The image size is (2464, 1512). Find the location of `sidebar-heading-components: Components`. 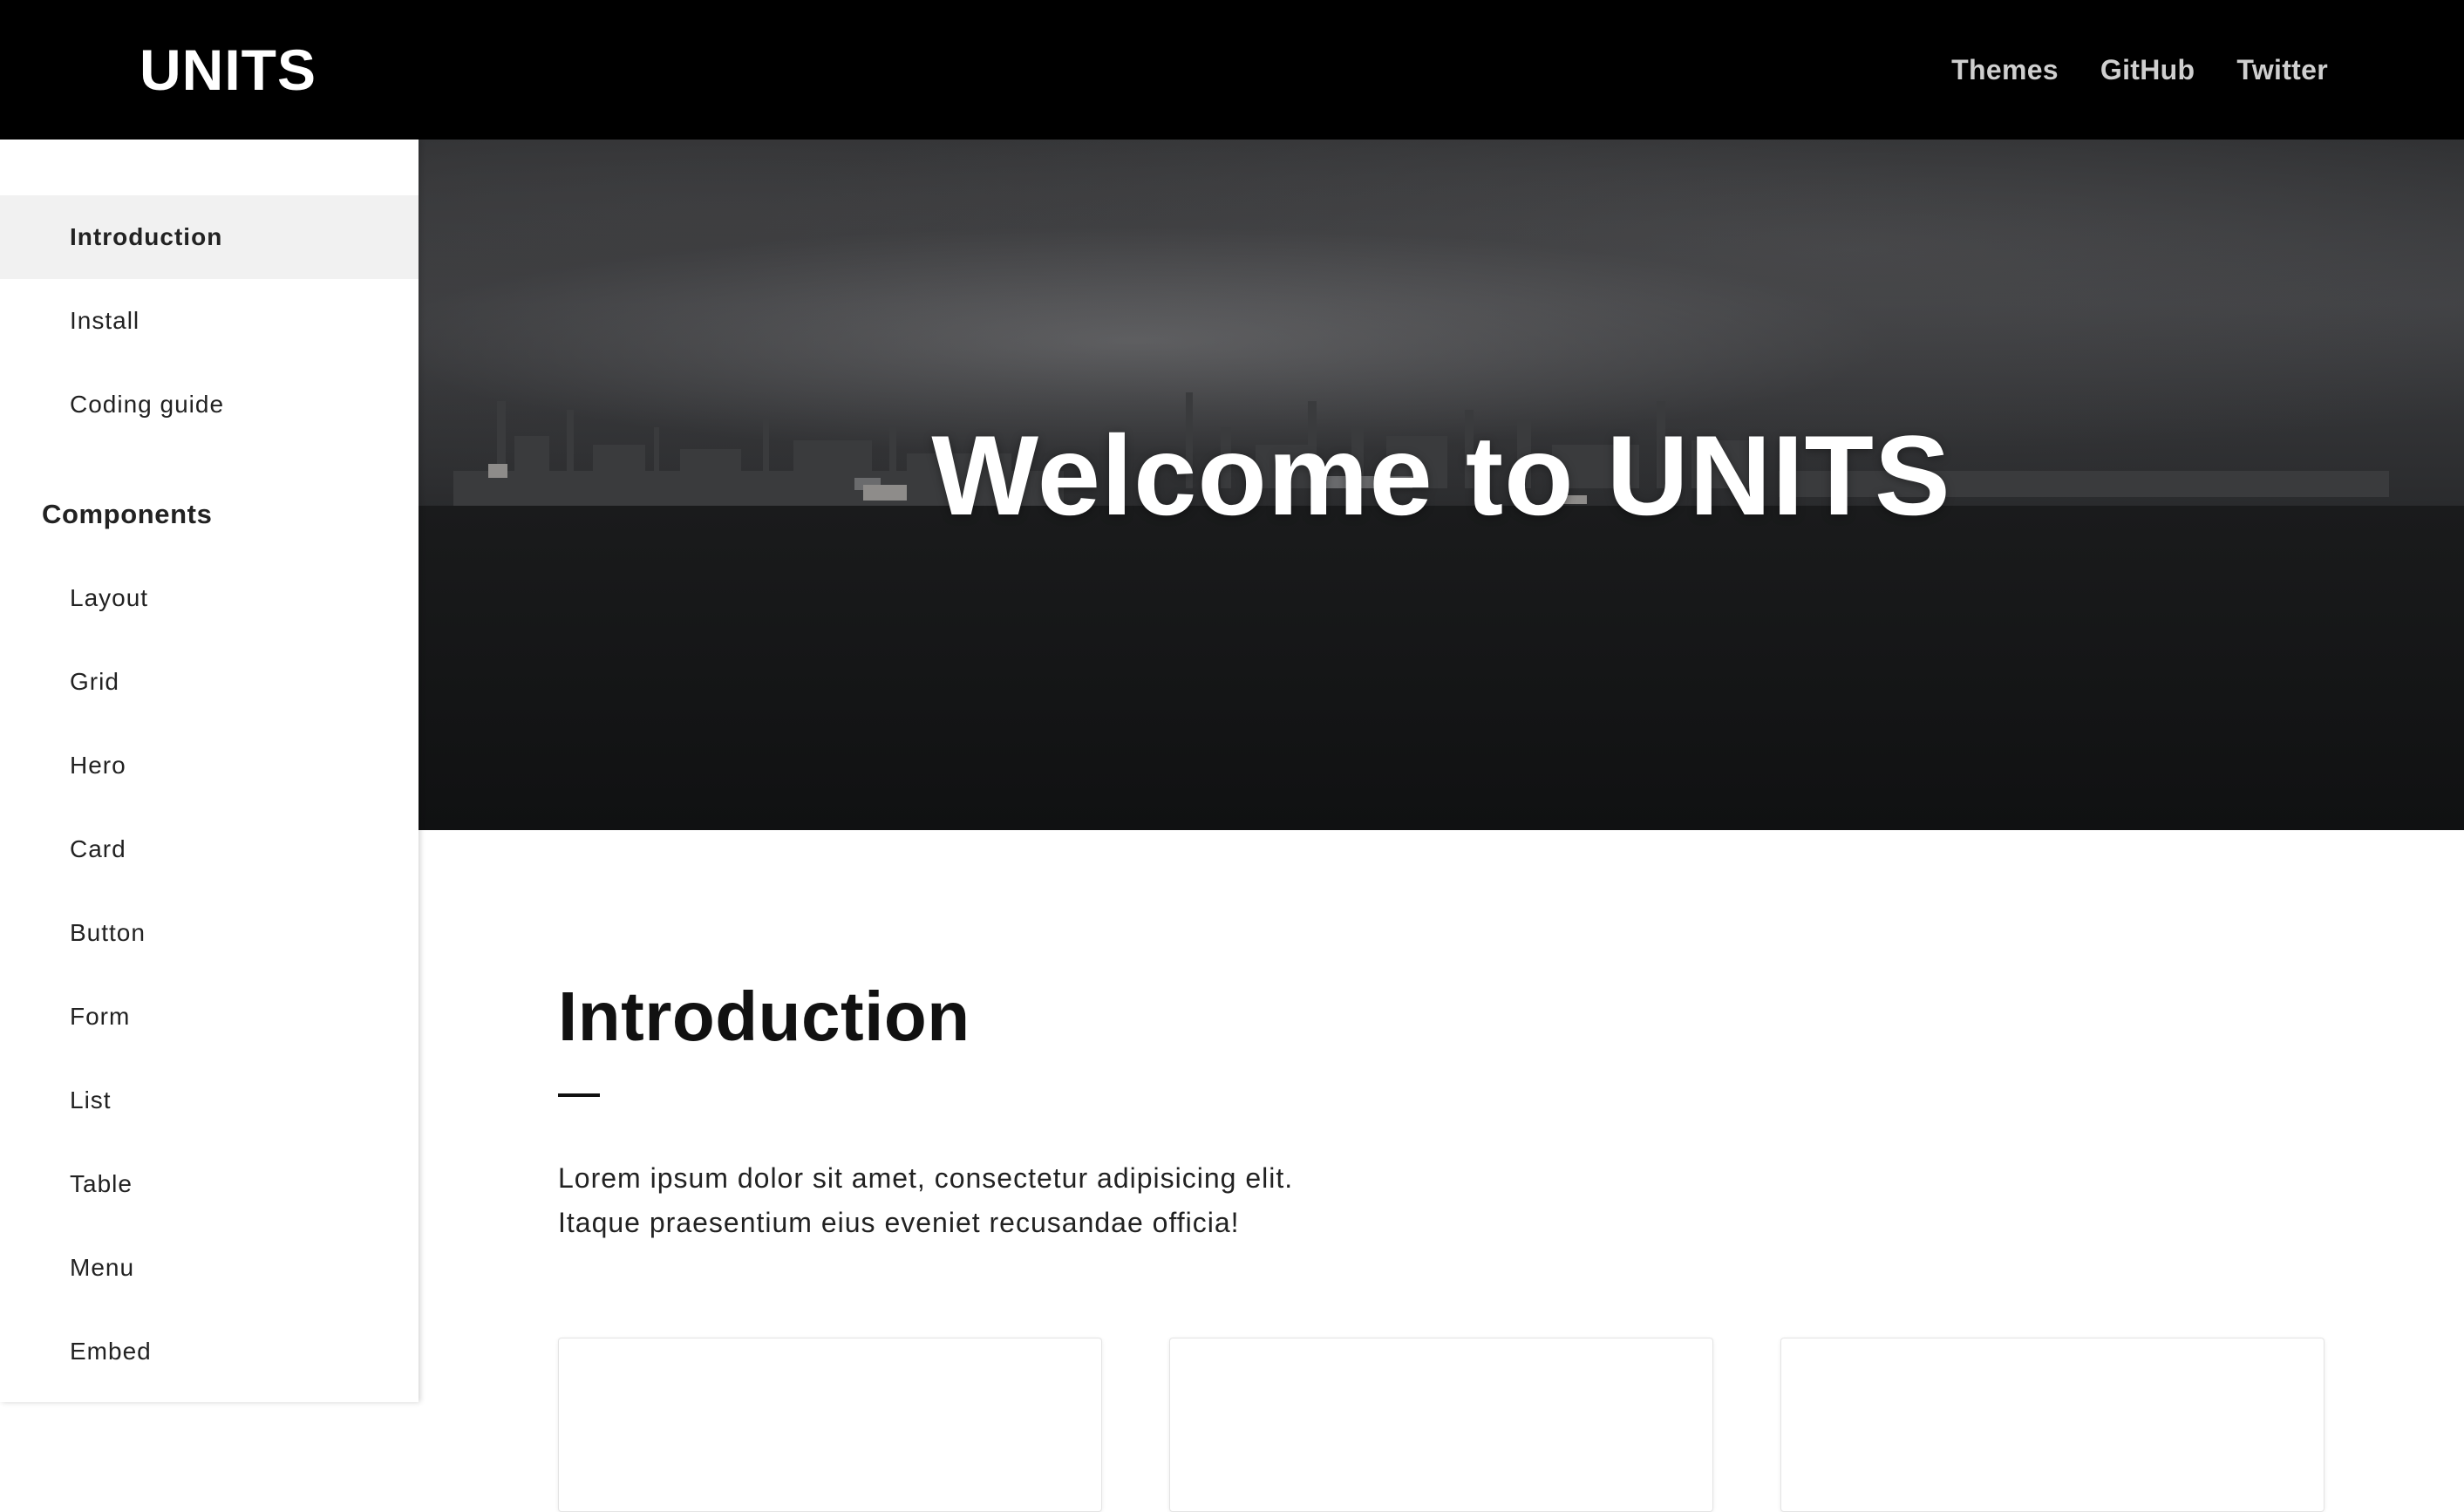

sidebar-heading-components: Components is located at coordinates (127, 514).